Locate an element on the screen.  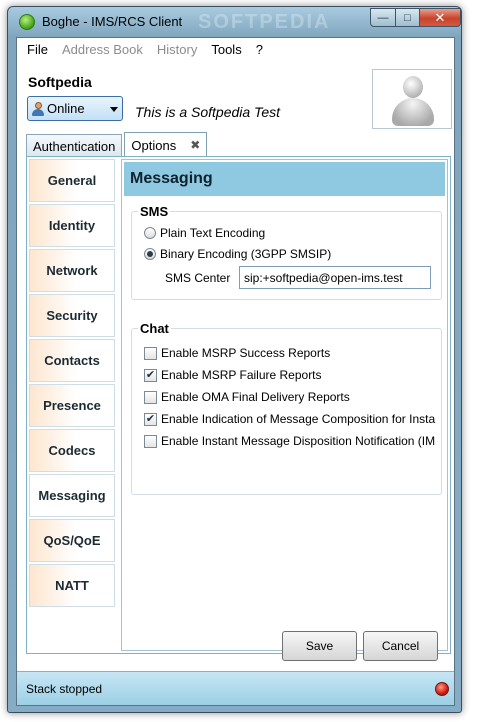
tab-label: Authentication is located at coordinates (74, 146).